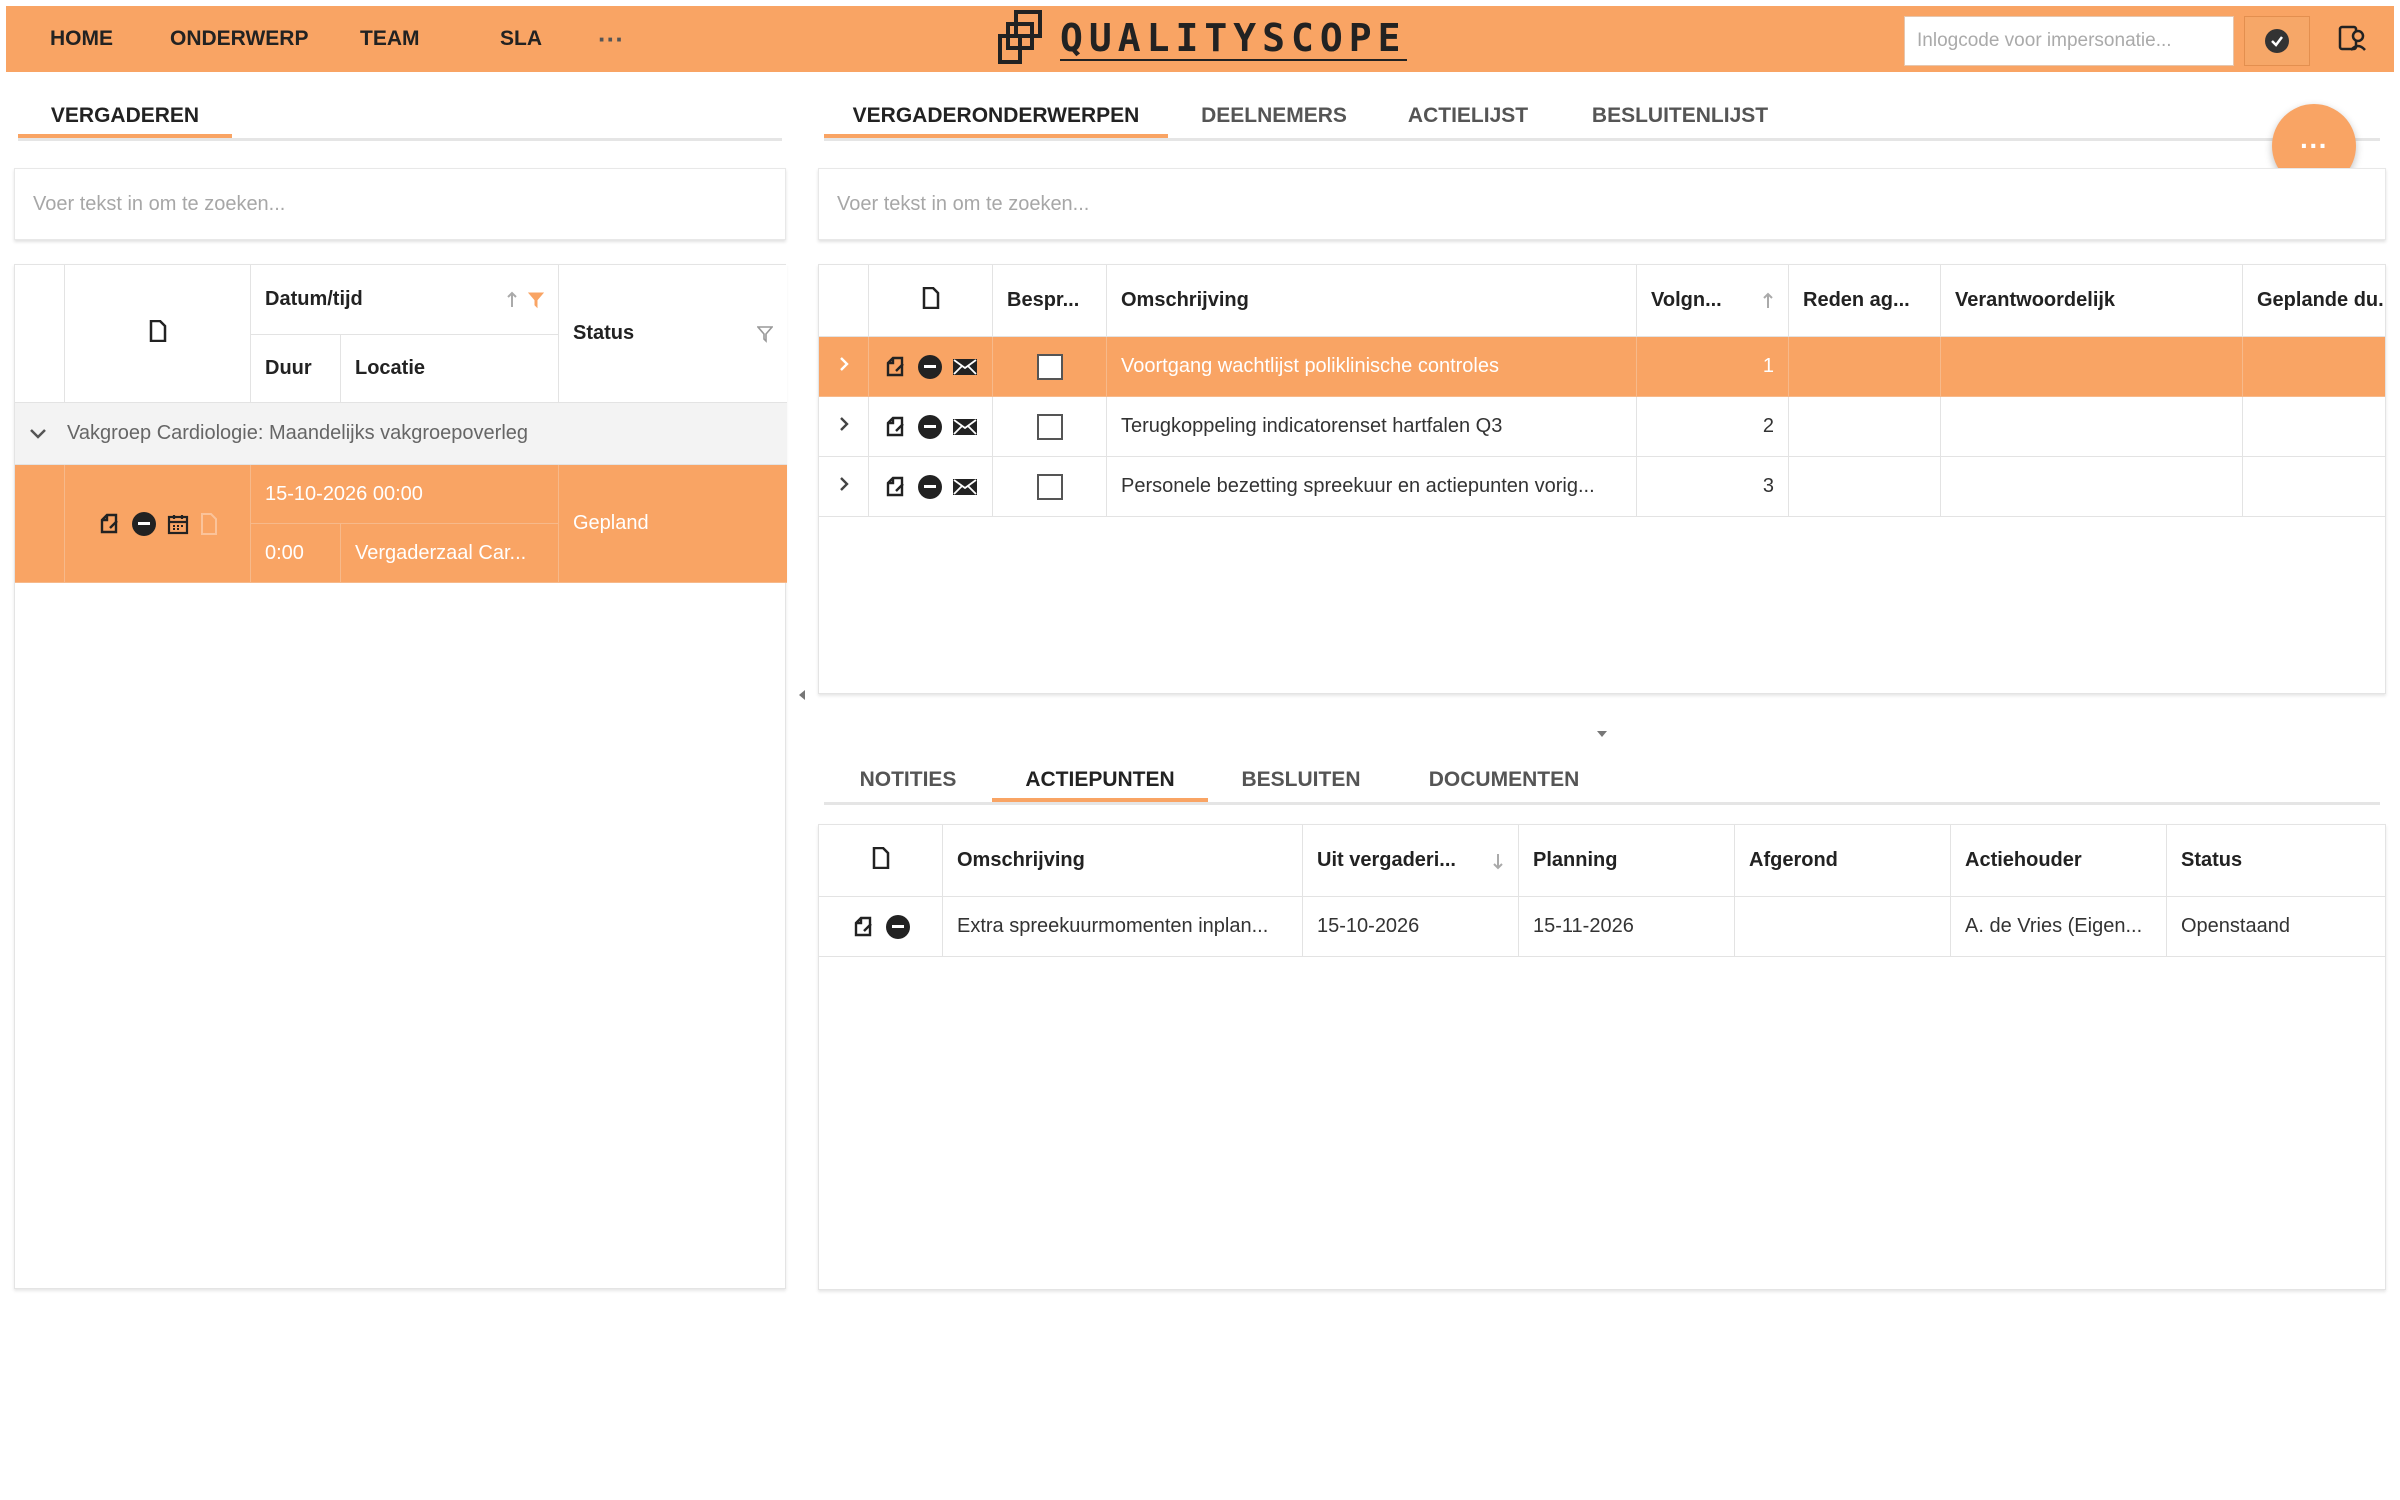 This screenshot has height=1500, width=2400. I want to click on check-icon, so click(2277, 41).